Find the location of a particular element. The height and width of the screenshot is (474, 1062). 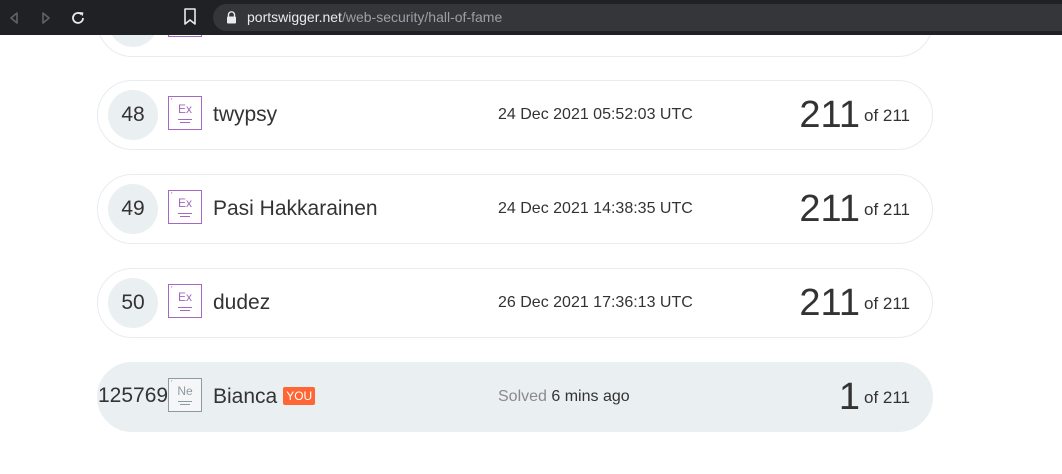

score: 1 of 211 is located at coordinates (874, 397).